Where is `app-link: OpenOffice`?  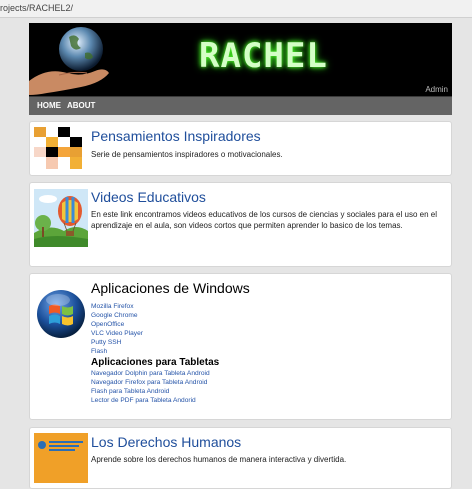
app-link: OpenOffice is located at coordinates (155, 324).